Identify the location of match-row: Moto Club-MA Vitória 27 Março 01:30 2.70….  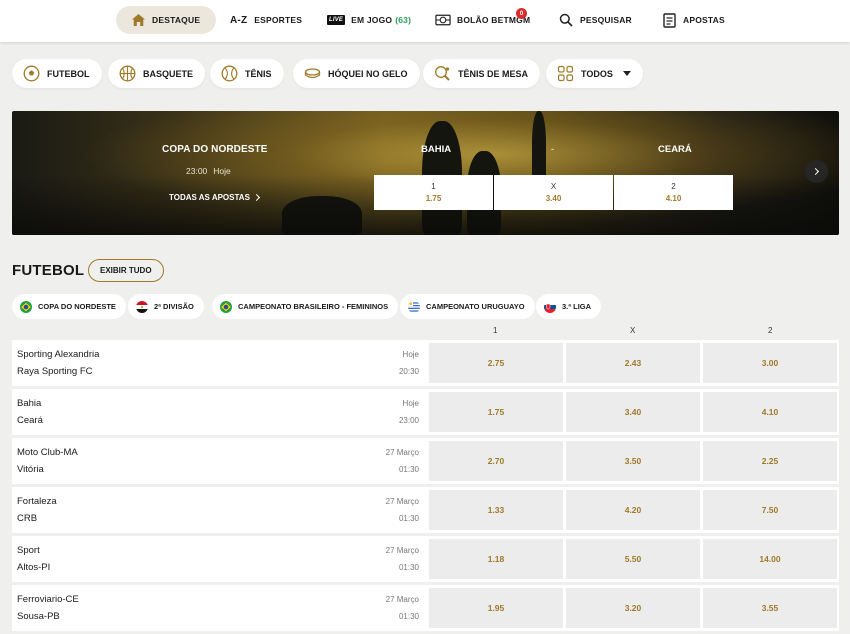
(425, 461).